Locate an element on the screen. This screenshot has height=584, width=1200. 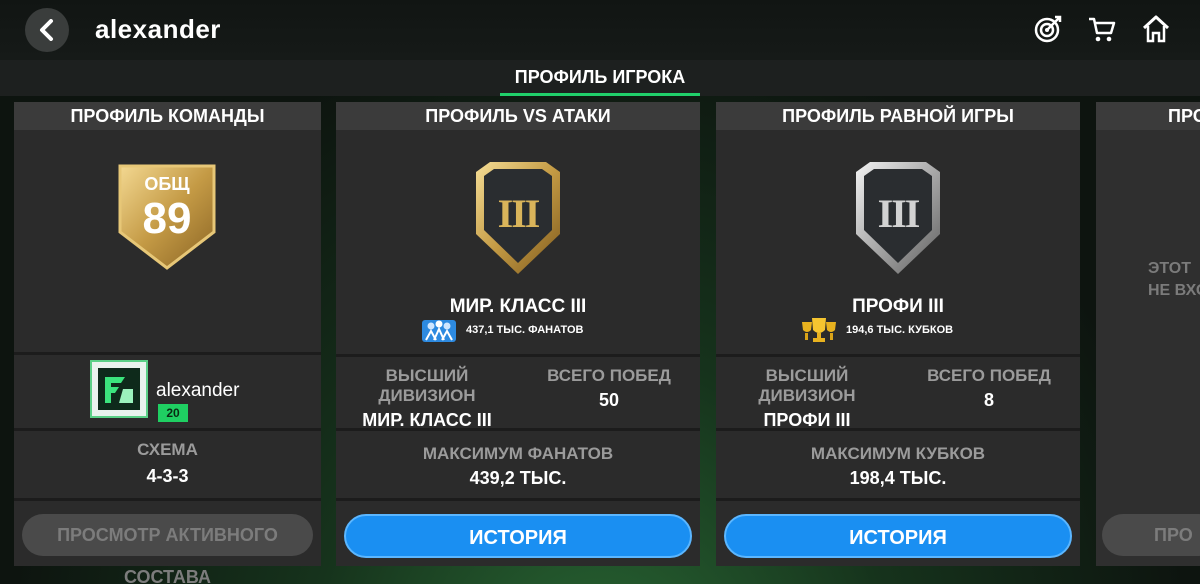
total-wins-value: 8 is located at coordinates (988, 400).